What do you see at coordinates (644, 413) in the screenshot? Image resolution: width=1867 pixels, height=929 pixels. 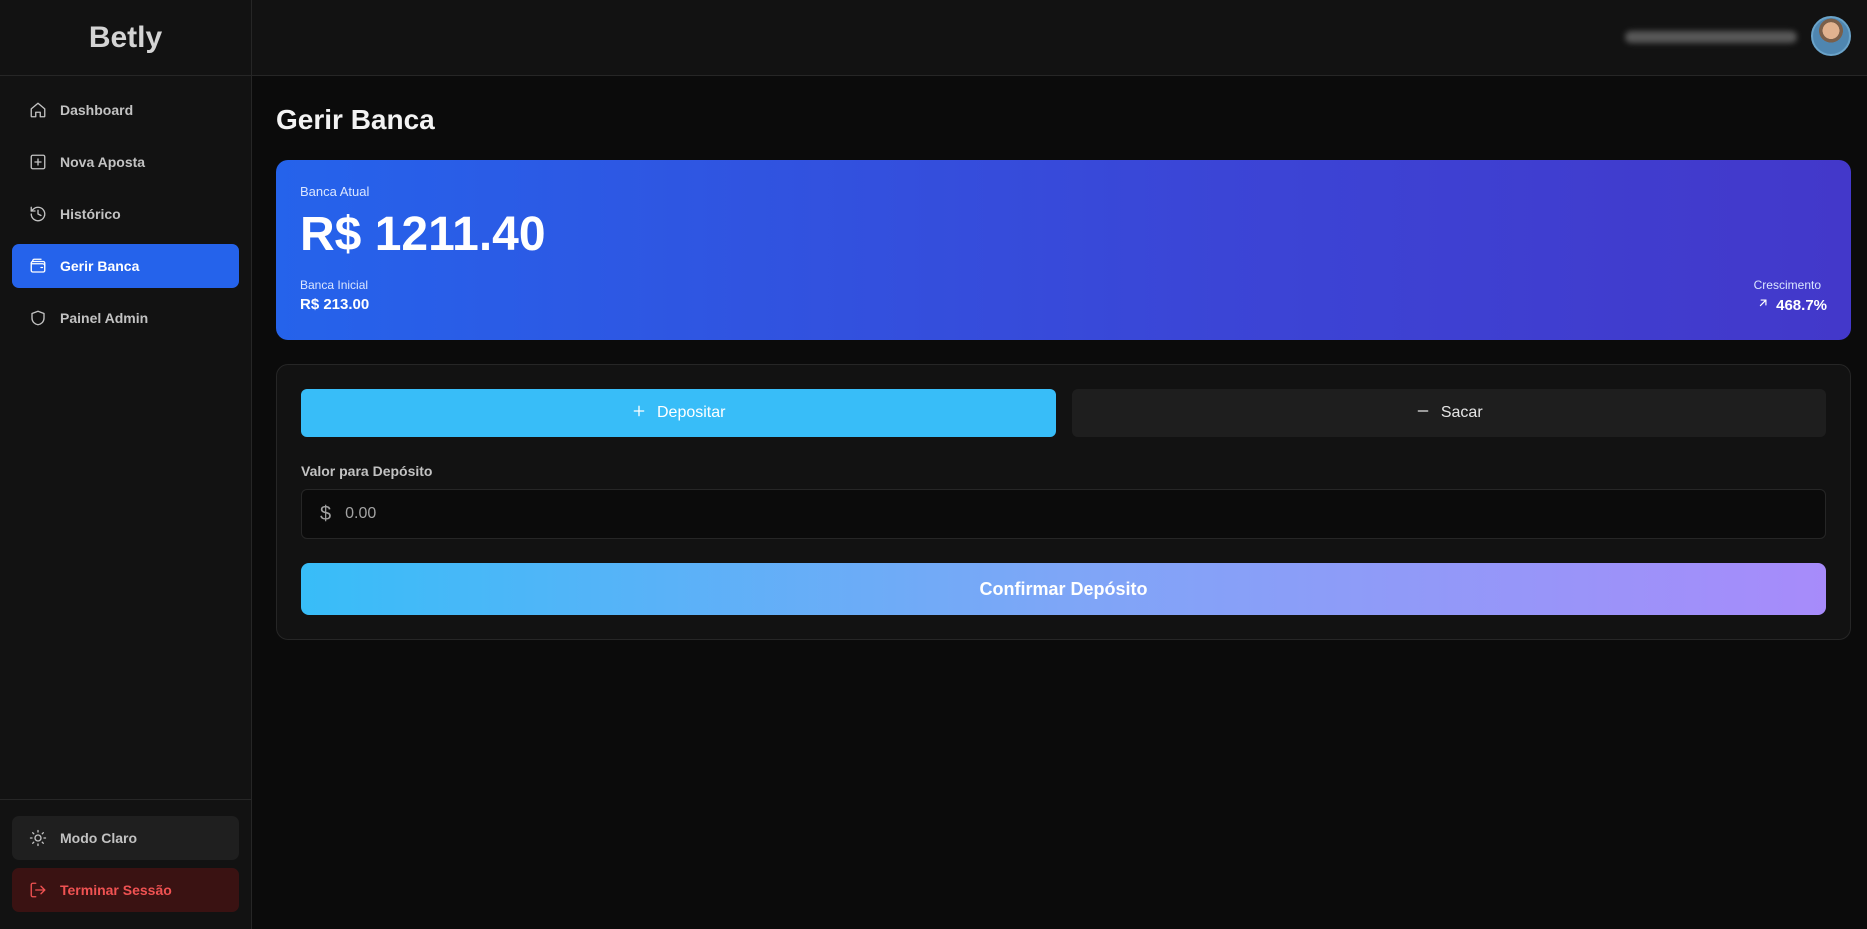 I see `plus-icon` at bounding box center [644, 413].